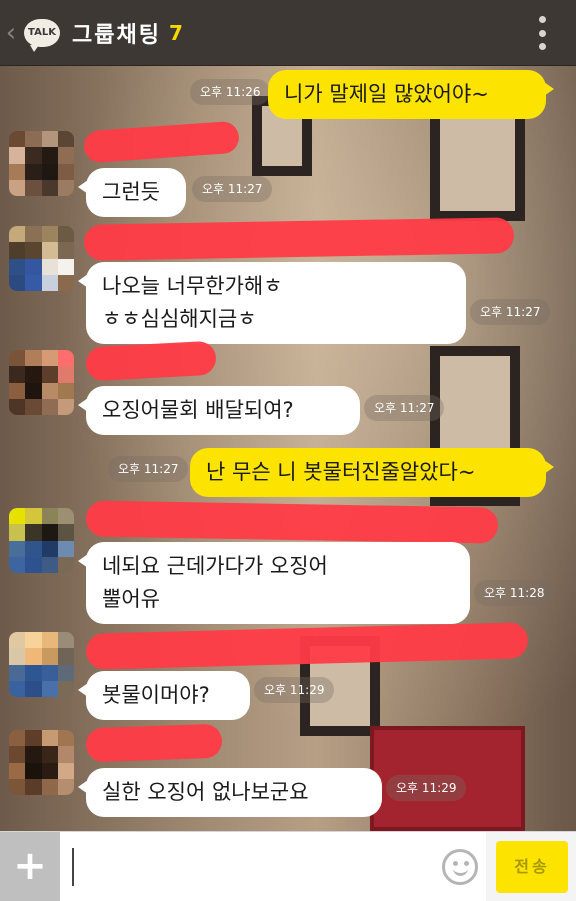  What do you see at coordinates (116, 35) in the screenshot?
I see `chat-title: 그룹채팅` at bounding box center [116, 35].